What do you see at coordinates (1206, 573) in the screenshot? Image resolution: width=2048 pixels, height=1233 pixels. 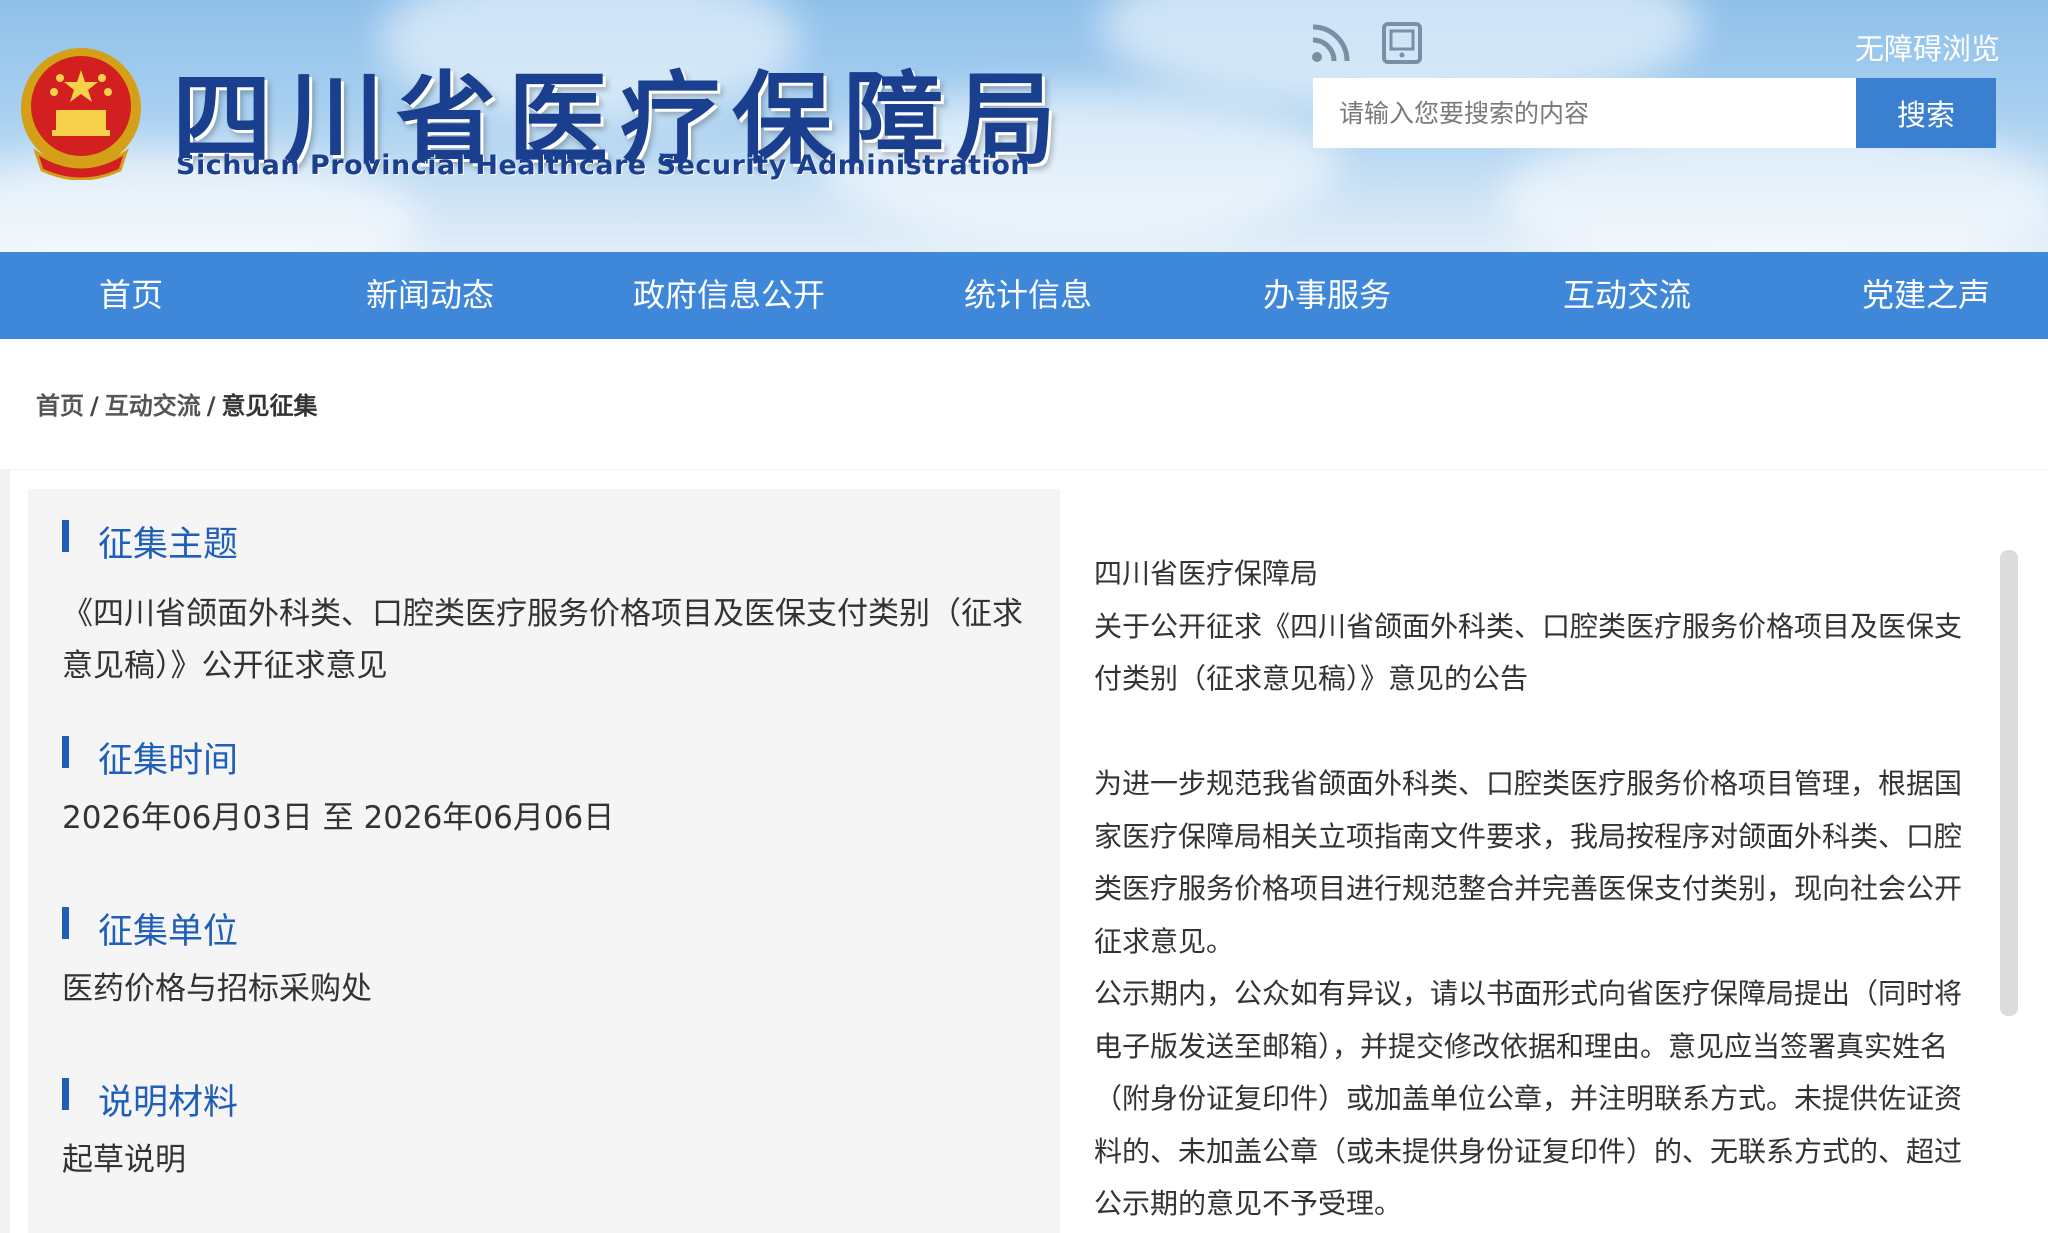 I see `notice-org: 四川省医疗保障局` at bounding box center [1206, 573].